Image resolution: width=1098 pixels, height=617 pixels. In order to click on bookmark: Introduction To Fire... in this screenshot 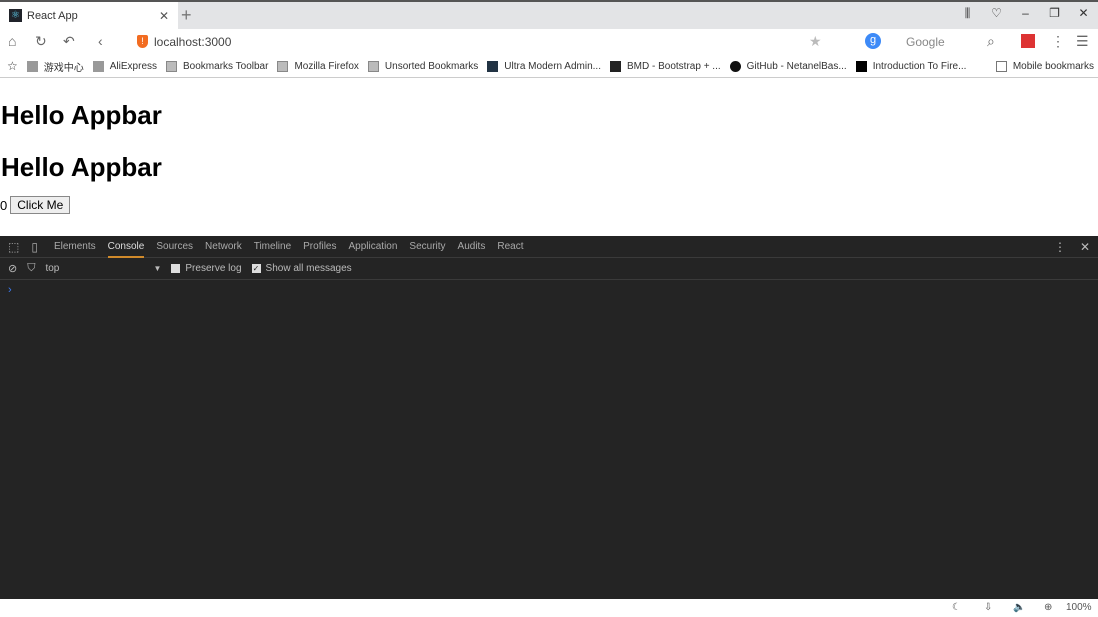, I will do `click(910, 66)`.